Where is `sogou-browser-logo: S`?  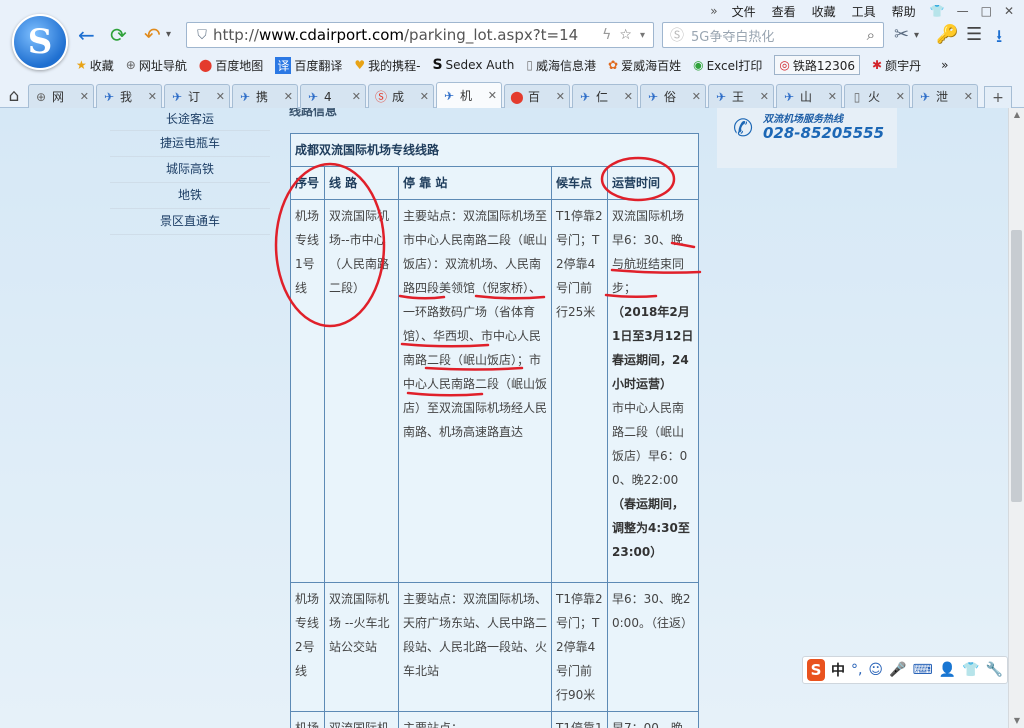
sogou-browser-logo: S is located at coordinates (40, 42).